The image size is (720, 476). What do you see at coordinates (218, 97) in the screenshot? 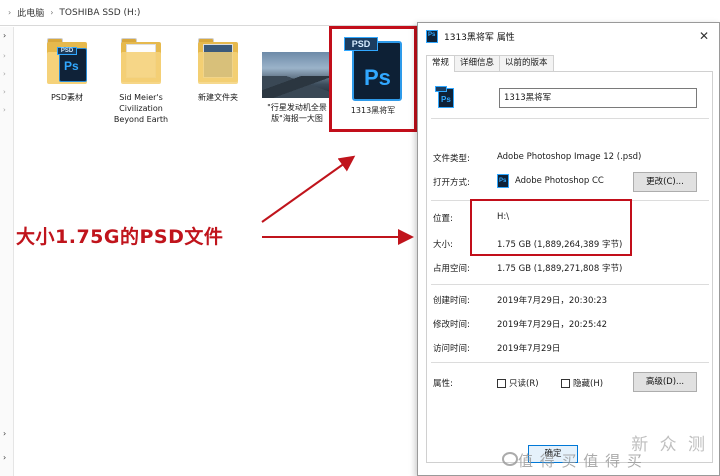
I see `file-label: 新建文件夹` at bounding box center [218, 97].